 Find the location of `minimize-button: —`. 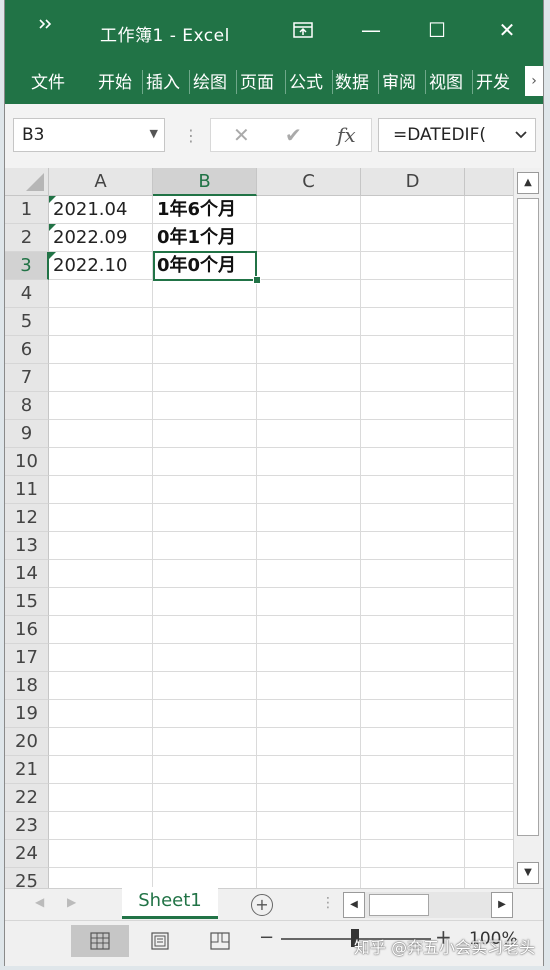

minimize-button: — is located at coordinates (371, 30).